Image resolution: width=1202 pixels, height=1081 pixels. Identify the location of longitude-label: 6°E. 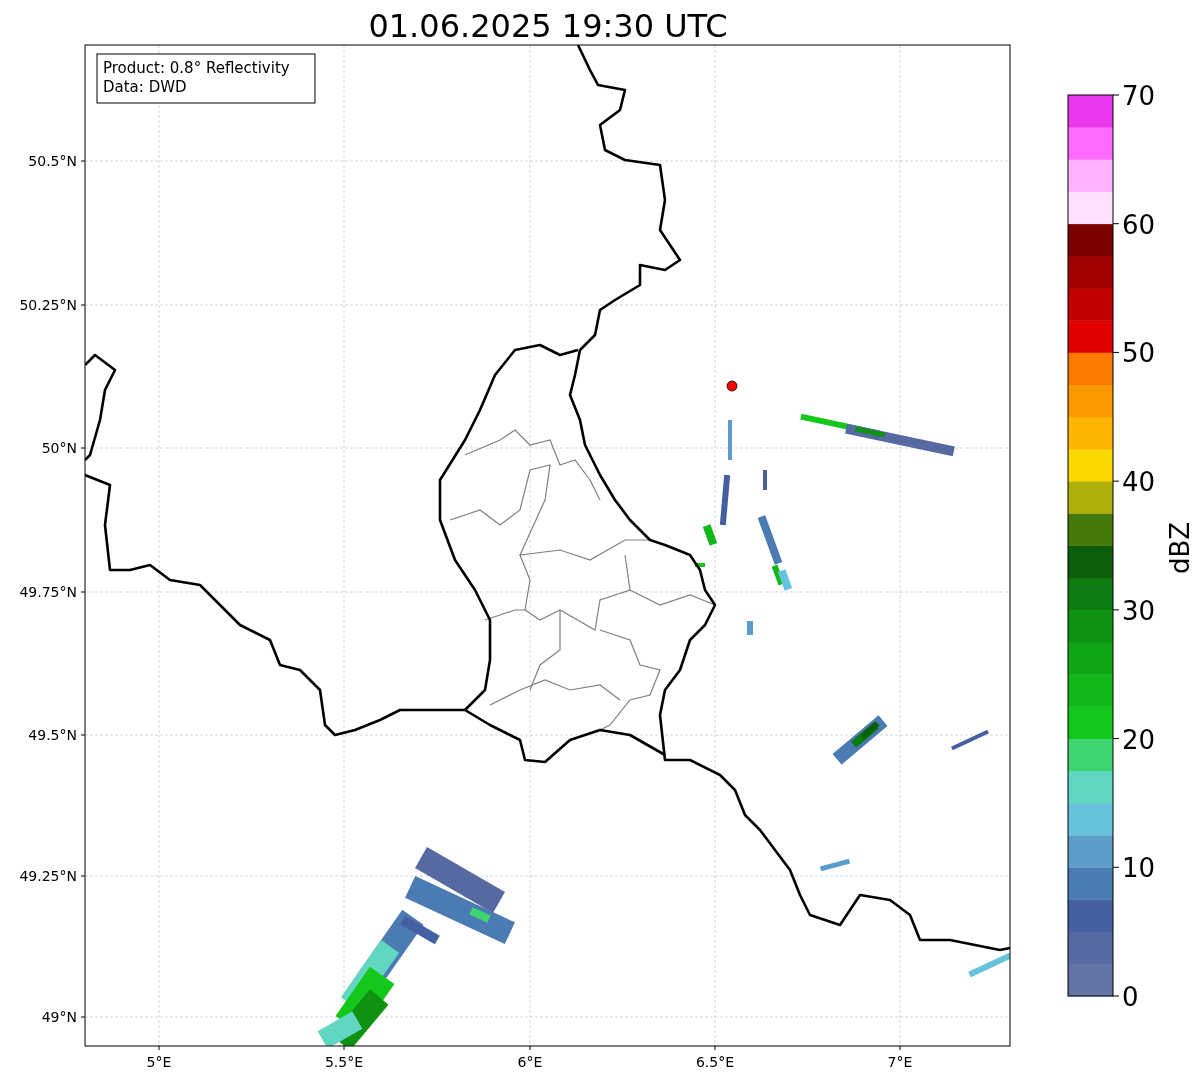
(530, 1062).